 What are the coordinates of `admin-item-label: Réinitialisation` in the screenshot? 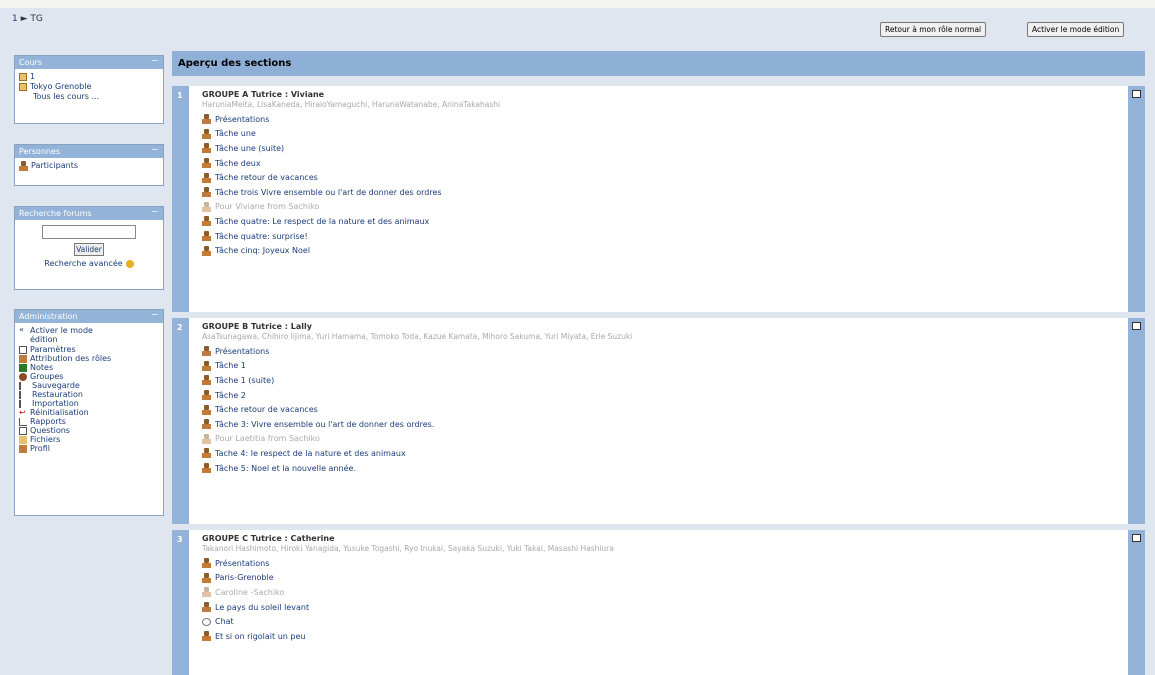 It's located at (59, 412).